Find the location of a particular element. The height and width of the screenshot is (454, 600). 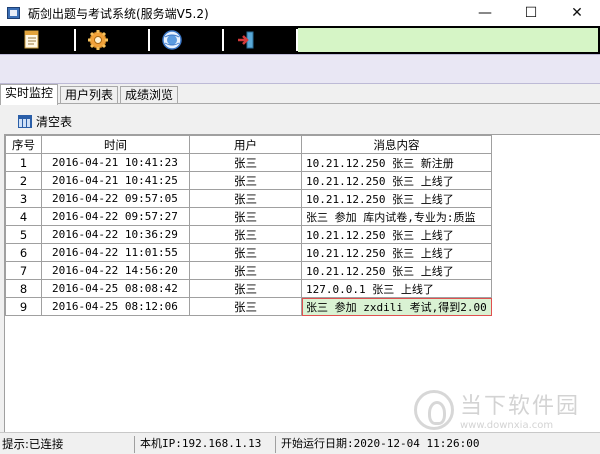

toolbar-button-settings is located at coordinates (98, 40).